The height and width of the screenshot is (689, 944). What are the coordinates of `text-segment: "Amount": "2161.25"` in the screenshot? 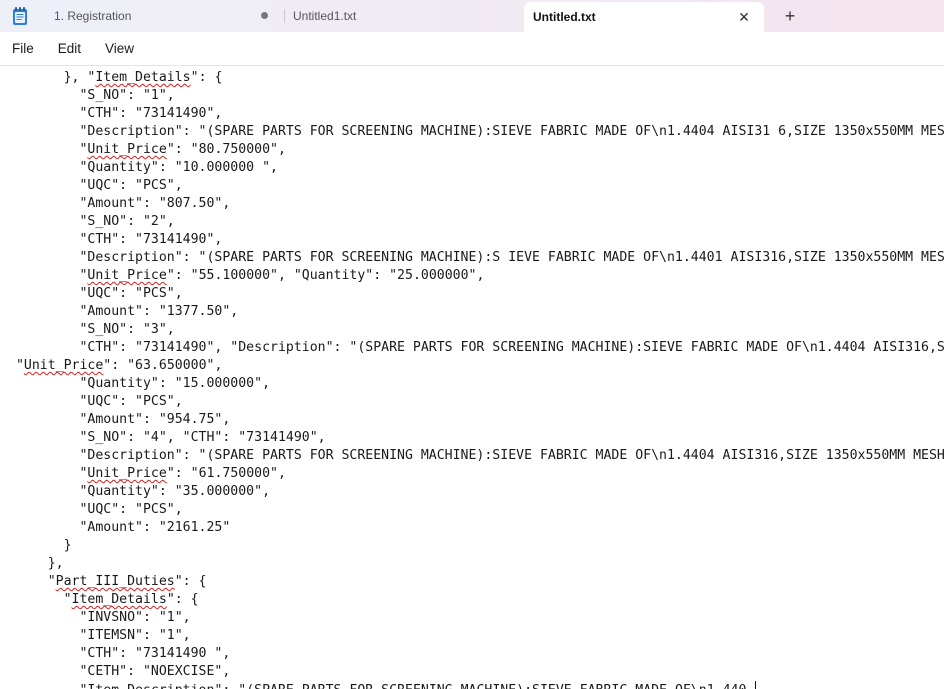 It's located at (119, 527).